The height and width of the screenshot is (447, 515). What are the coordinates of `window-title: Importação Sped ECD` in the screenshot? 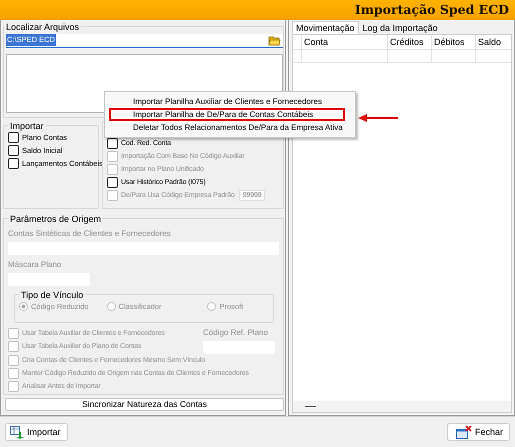 It's located at (431, 10).